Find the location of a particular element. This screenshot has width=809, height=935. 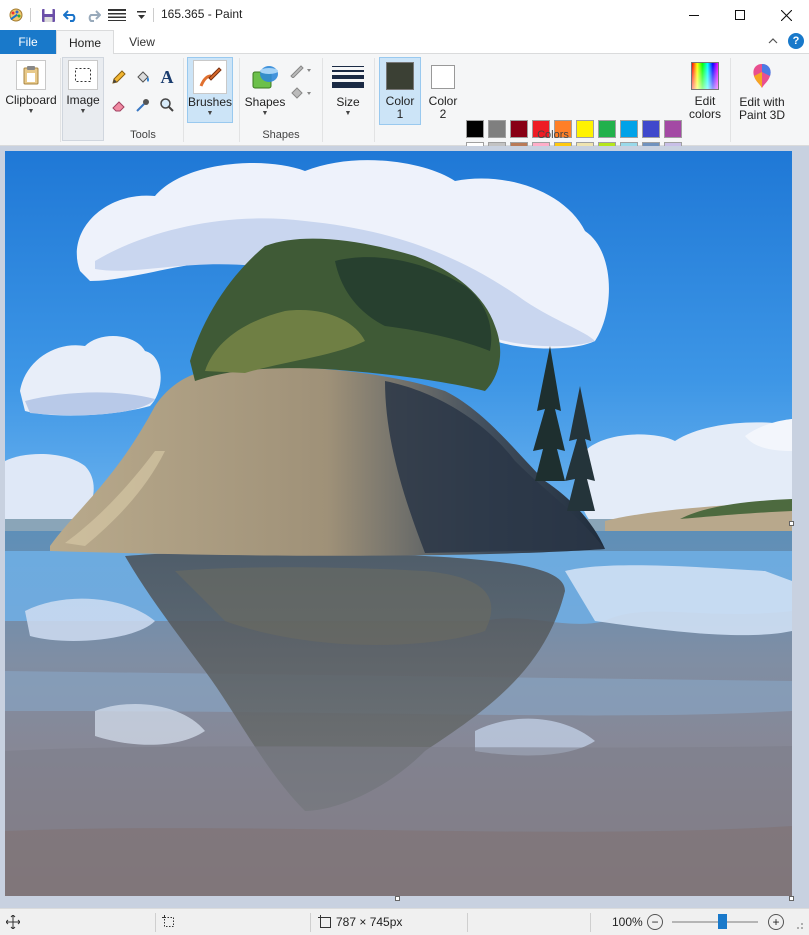

zoom-slider is located at coordinates (715, 921).